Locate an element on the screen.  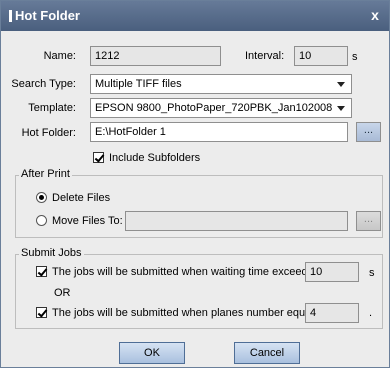
template-value: EPSON 9800_PhotoPaper_720PBK_Jan102008 is located at coordinates (214, 108).